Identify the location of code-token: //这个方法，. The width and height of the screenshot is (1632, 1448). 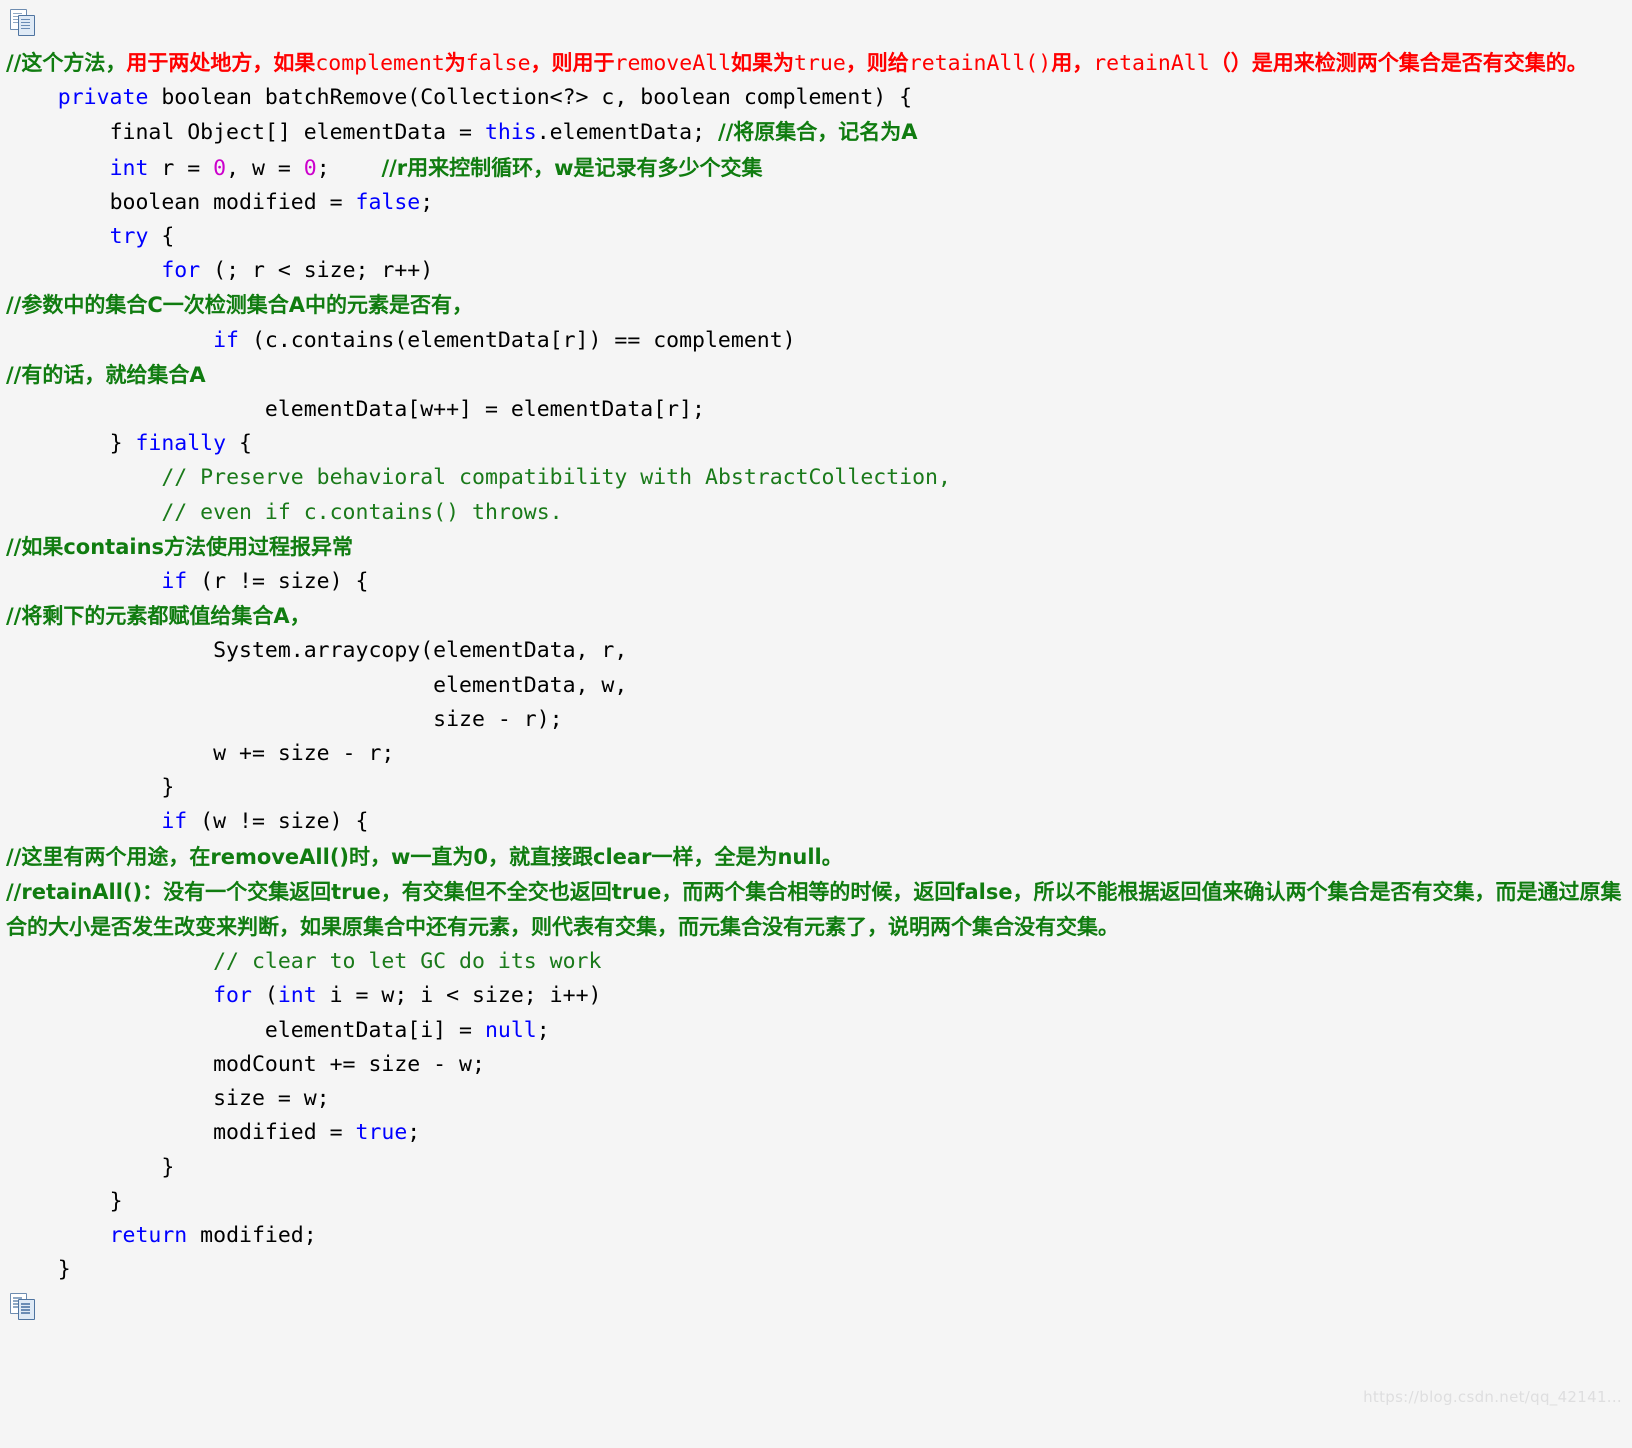
(66, 63).